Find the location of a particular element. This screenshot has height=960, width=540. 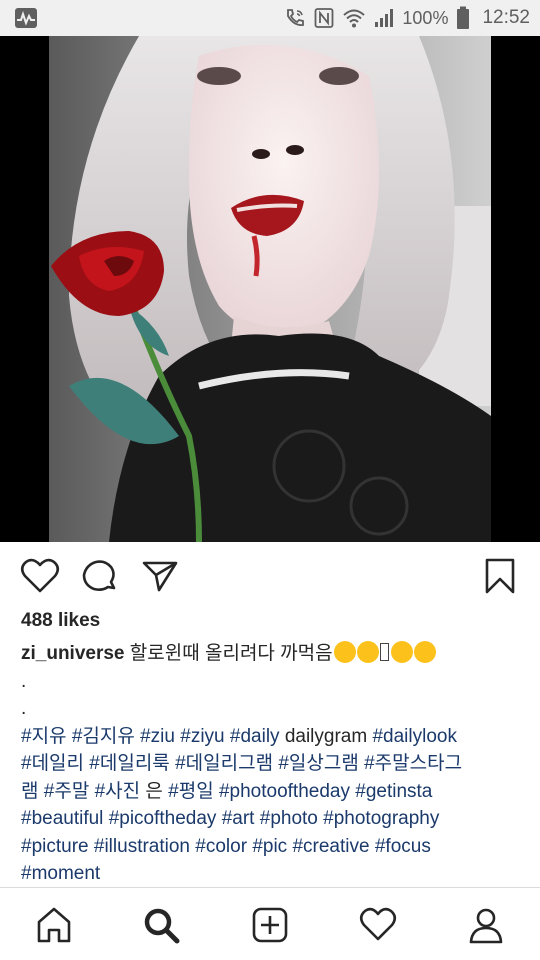

add-post-icon is located at coordinates (270, 925).